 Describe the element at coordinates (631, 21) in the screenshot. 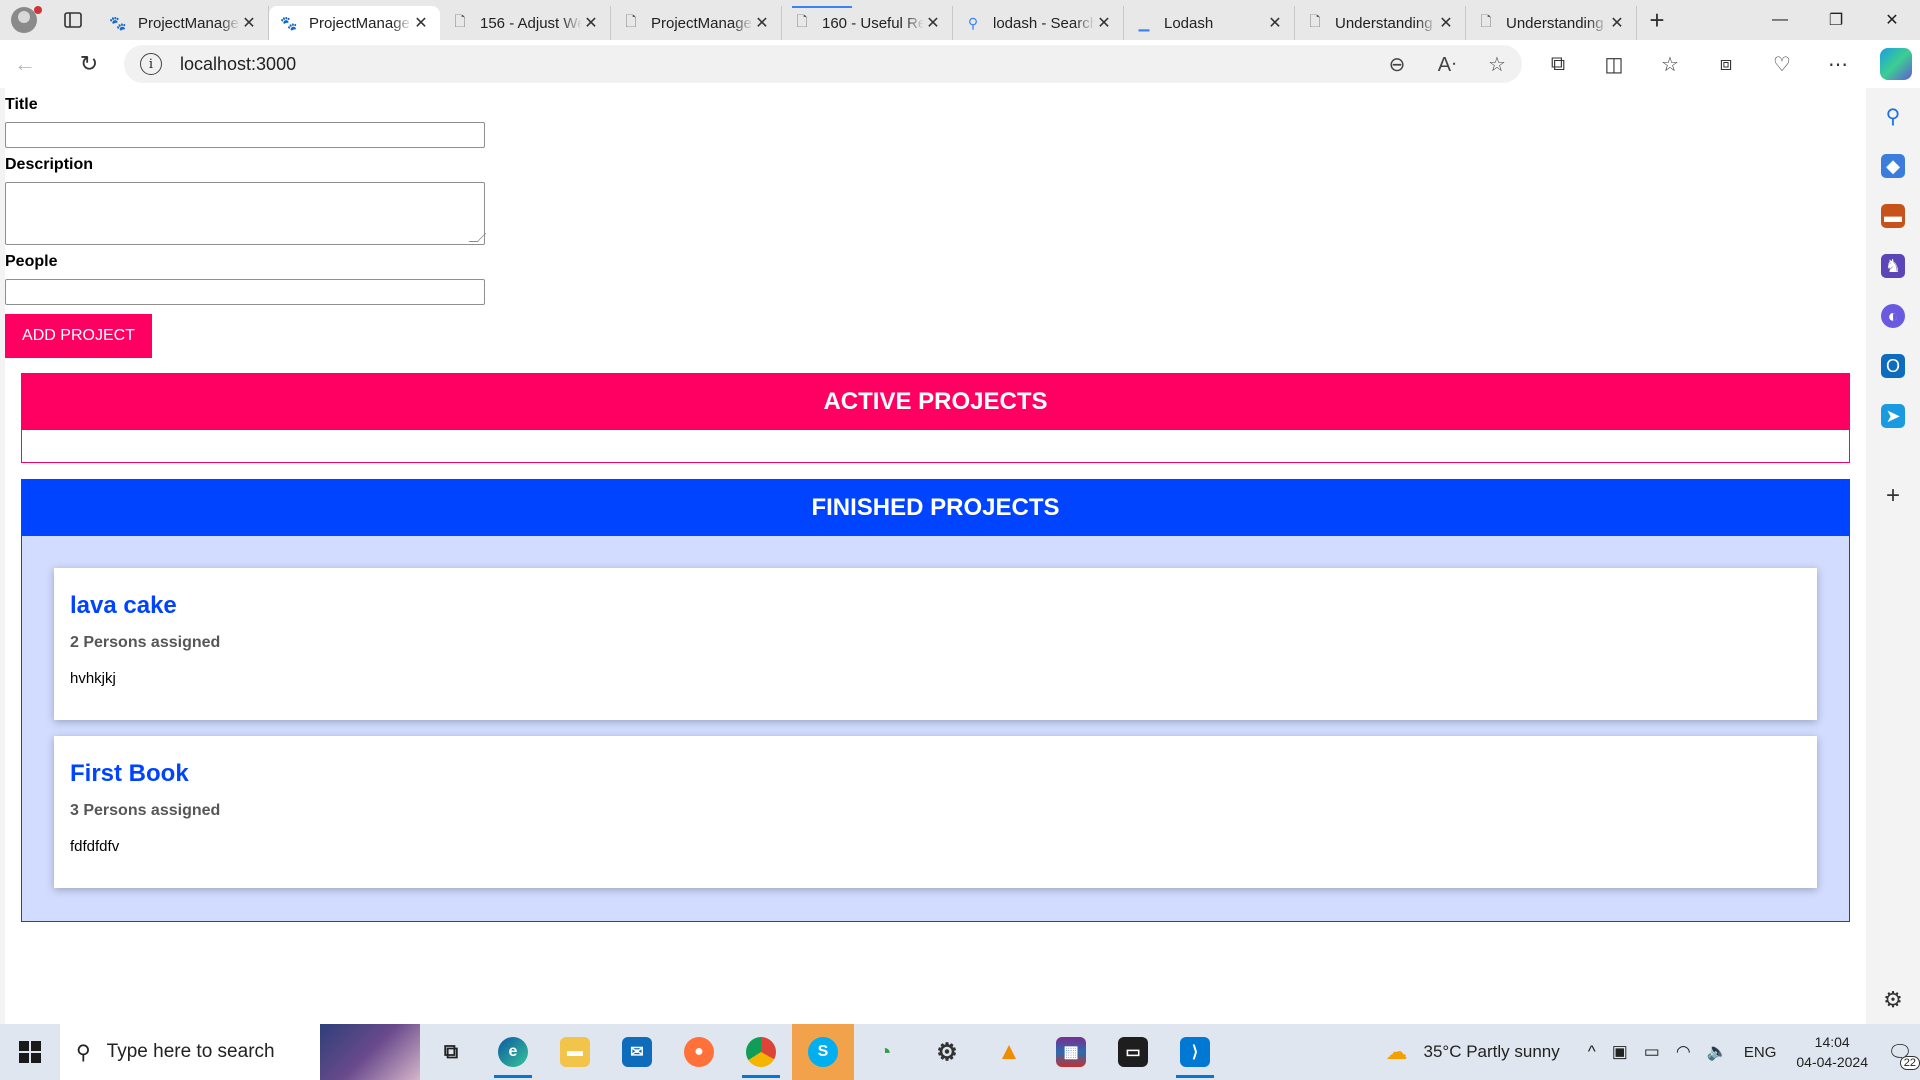

I see `document-icon: 🗋` at that location.